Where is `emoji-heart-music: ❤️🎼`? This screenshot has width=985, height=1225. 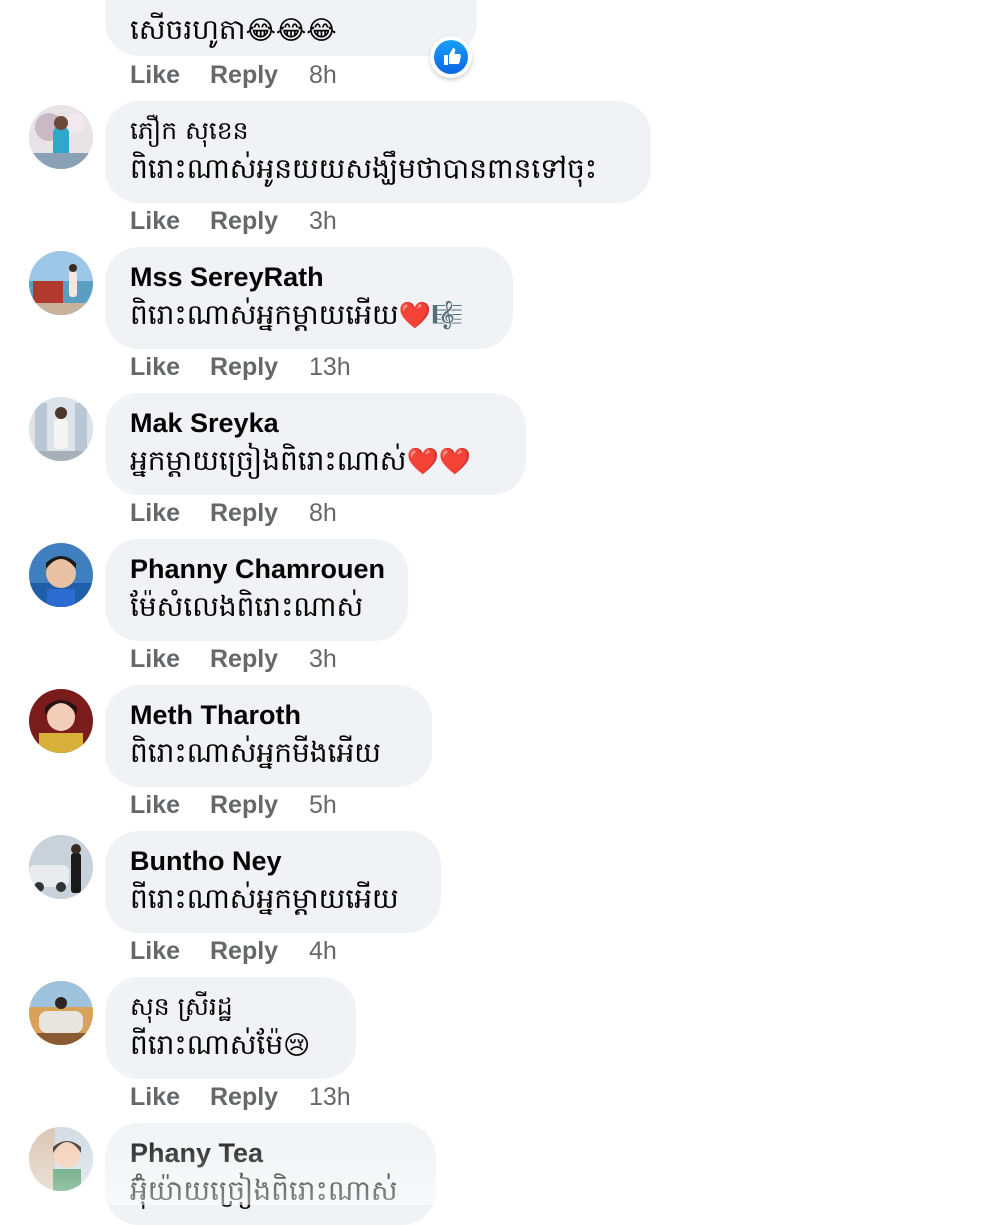 emoji-heart-music: ❤️🎼 is located at coordinates (431, 316).